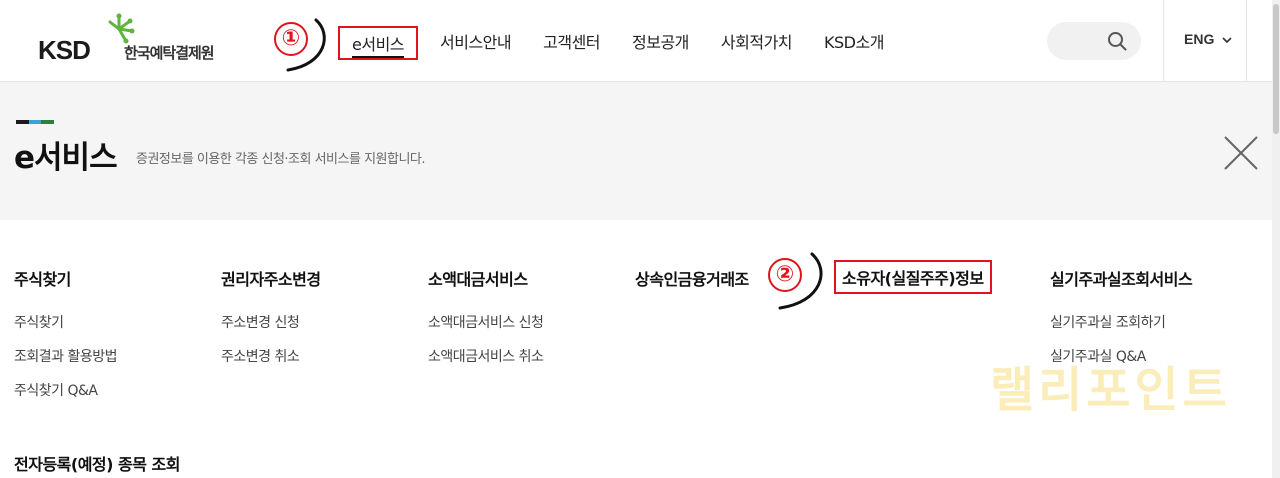  What do you see at coordinates (627, 43) in the screenshot?
I see `main-nav: e서비스 서비스안내 고객센터 정보공개 사회적가치 KSD소개` at bounding box center [627, 43].